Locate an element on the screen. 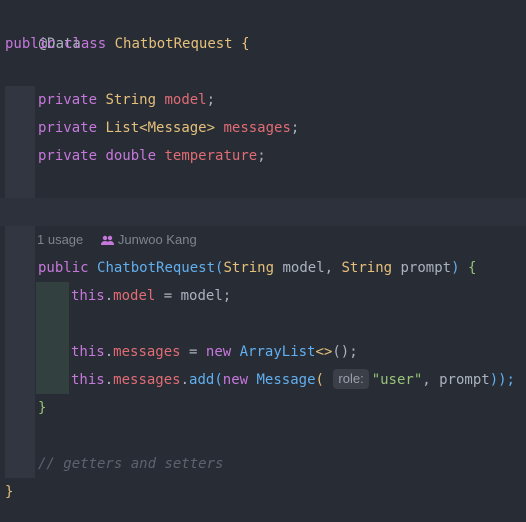 The image size is (526, 522). code-line-class-close: } is located at coordinates (9, 492).